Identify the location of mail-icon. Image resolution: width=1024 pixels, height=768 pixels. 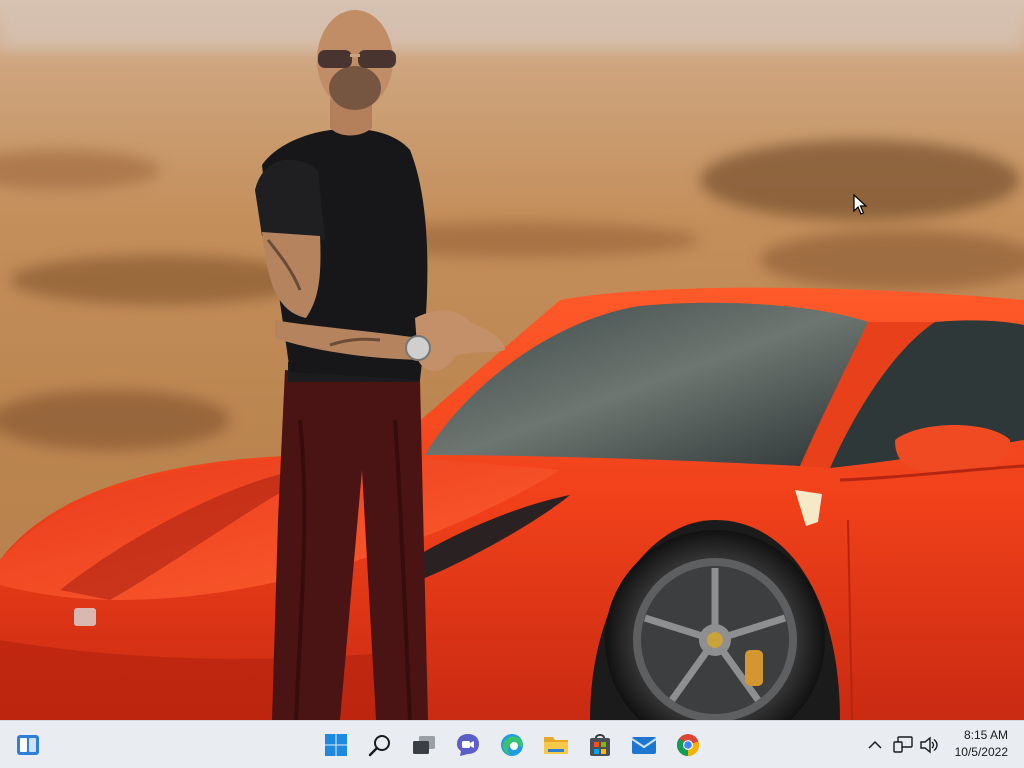
(644, 745).